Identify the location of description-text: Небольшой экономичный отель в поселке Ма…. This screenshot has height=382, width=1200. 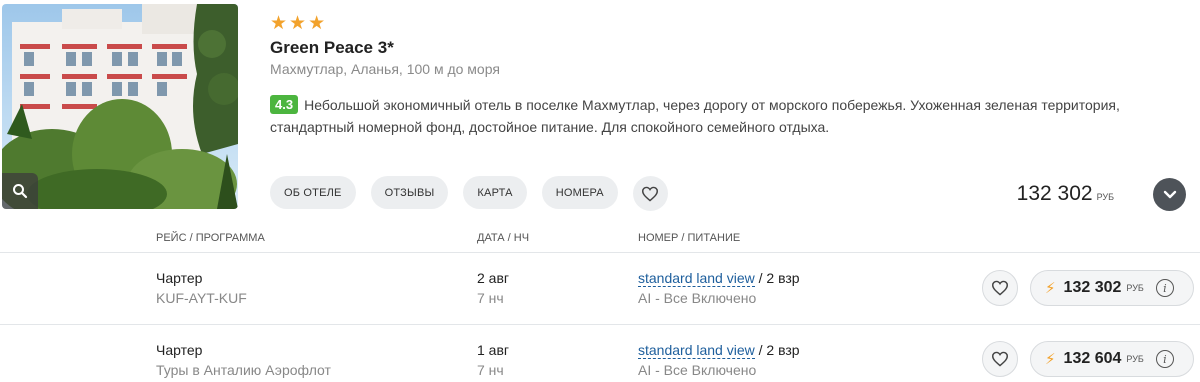
(695, 116).